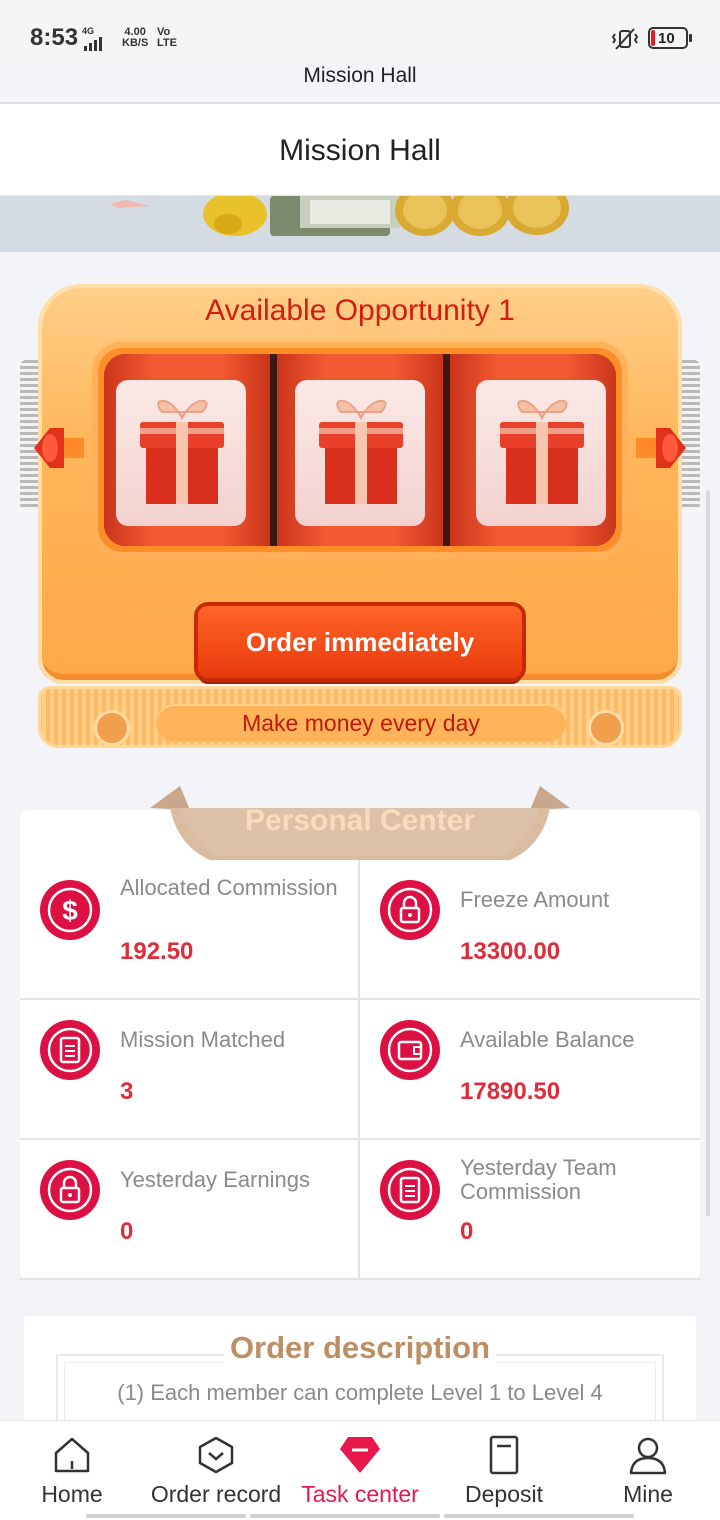 The width and height of the screenshot is (720, 1520). What do you see at coordinates (648, 1494) in the screenshot?
I see `tab-label: Mine` at bounding box center [648, 1494].